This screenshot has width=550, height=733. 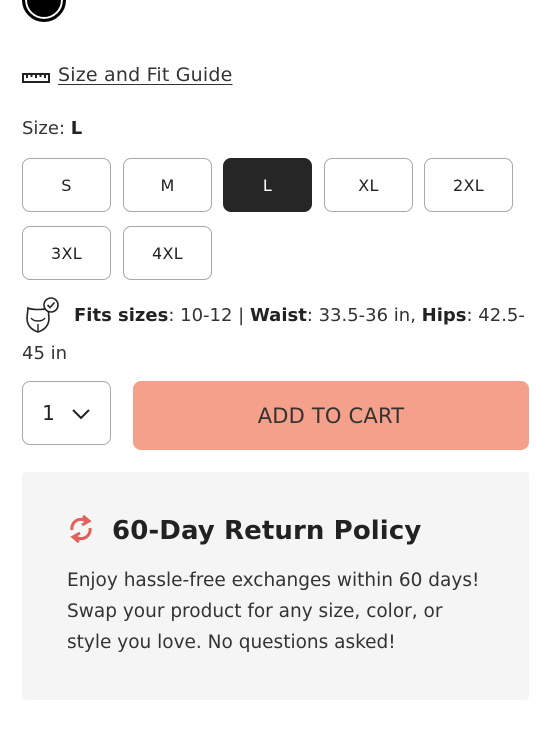 I want to click on body-measure-icon, so click(x=42, y=316).